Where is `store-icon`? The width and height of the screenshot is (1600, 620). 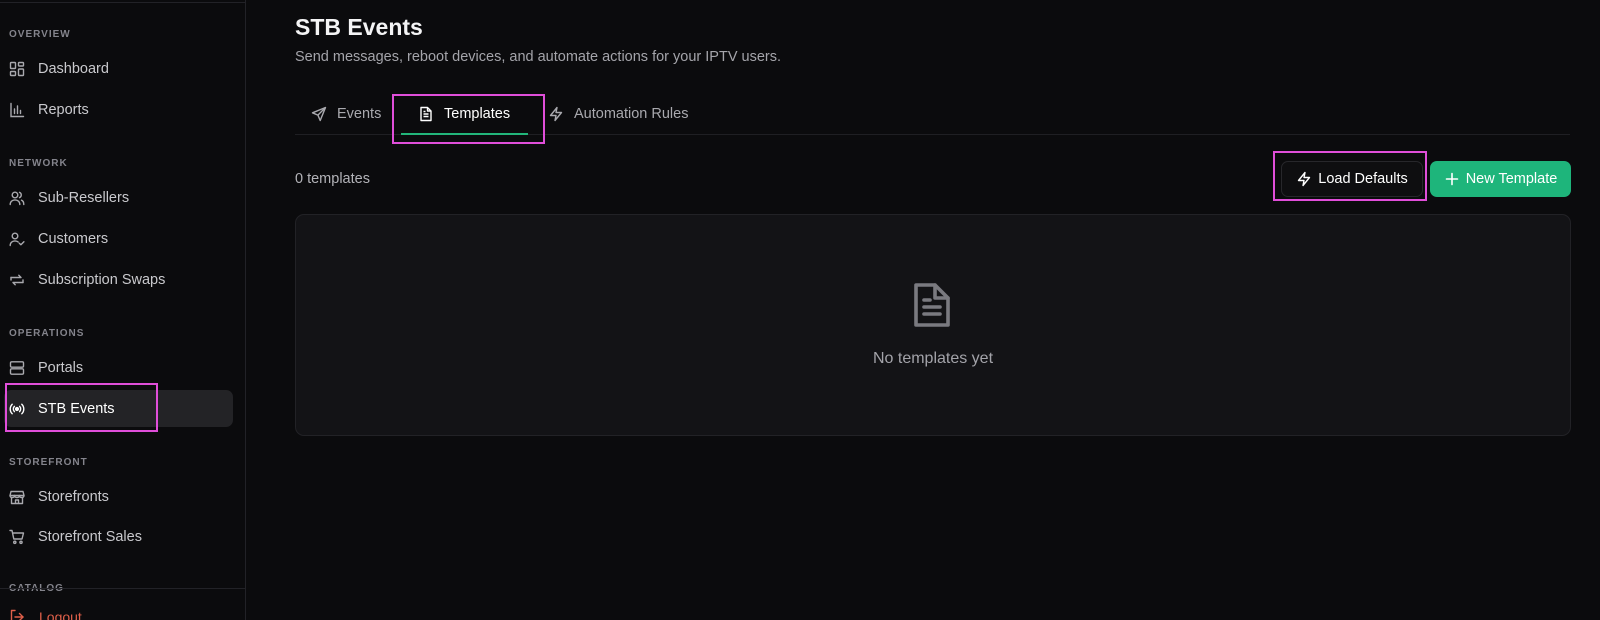
store-icon is located at coordinates (17, 497).